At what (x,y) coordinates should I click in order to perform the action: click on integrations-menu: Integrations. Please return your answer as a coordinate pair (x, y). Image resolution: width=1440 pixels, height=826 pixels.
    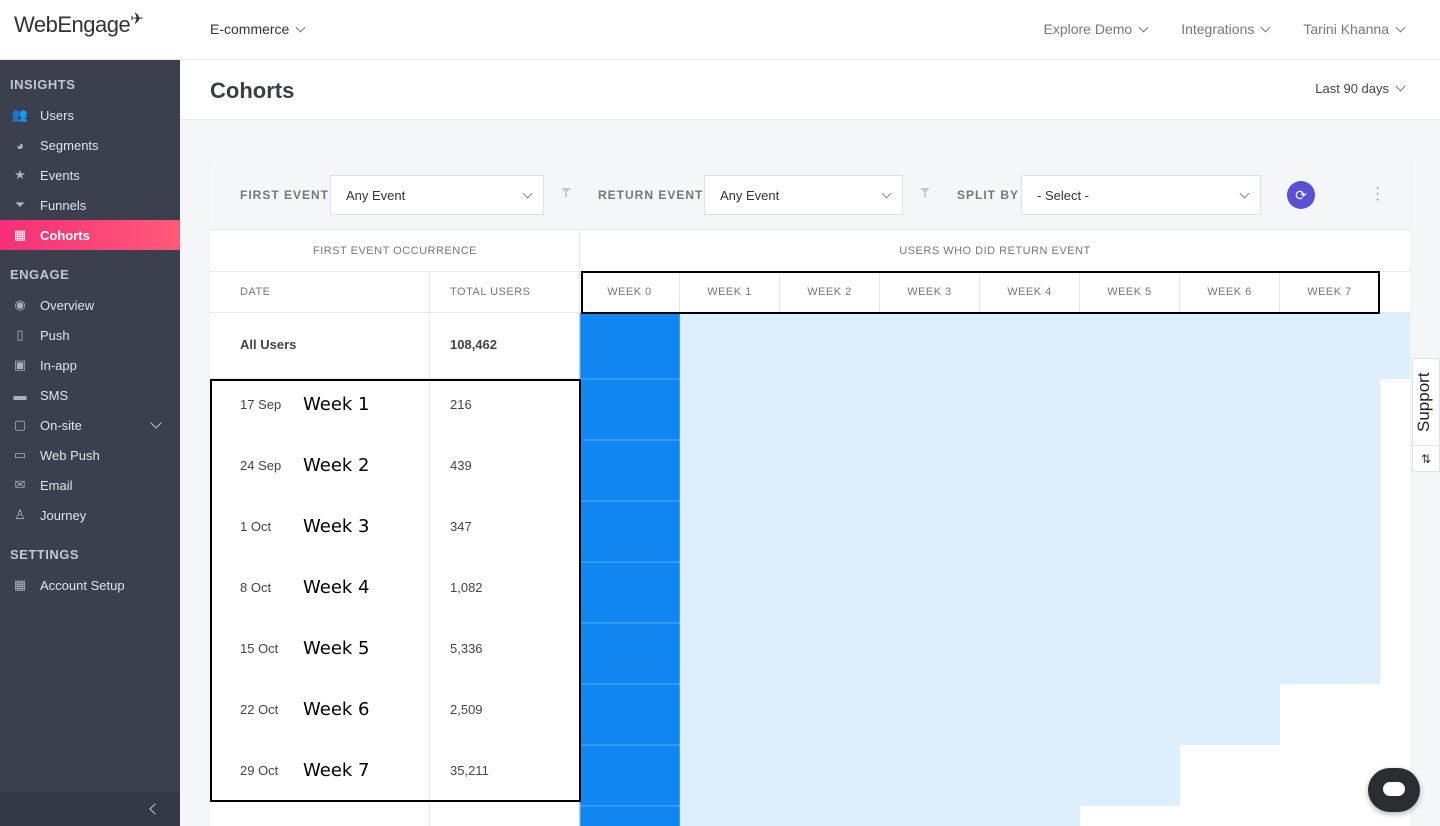
    Looking at the image, I should click on (1226, 29).